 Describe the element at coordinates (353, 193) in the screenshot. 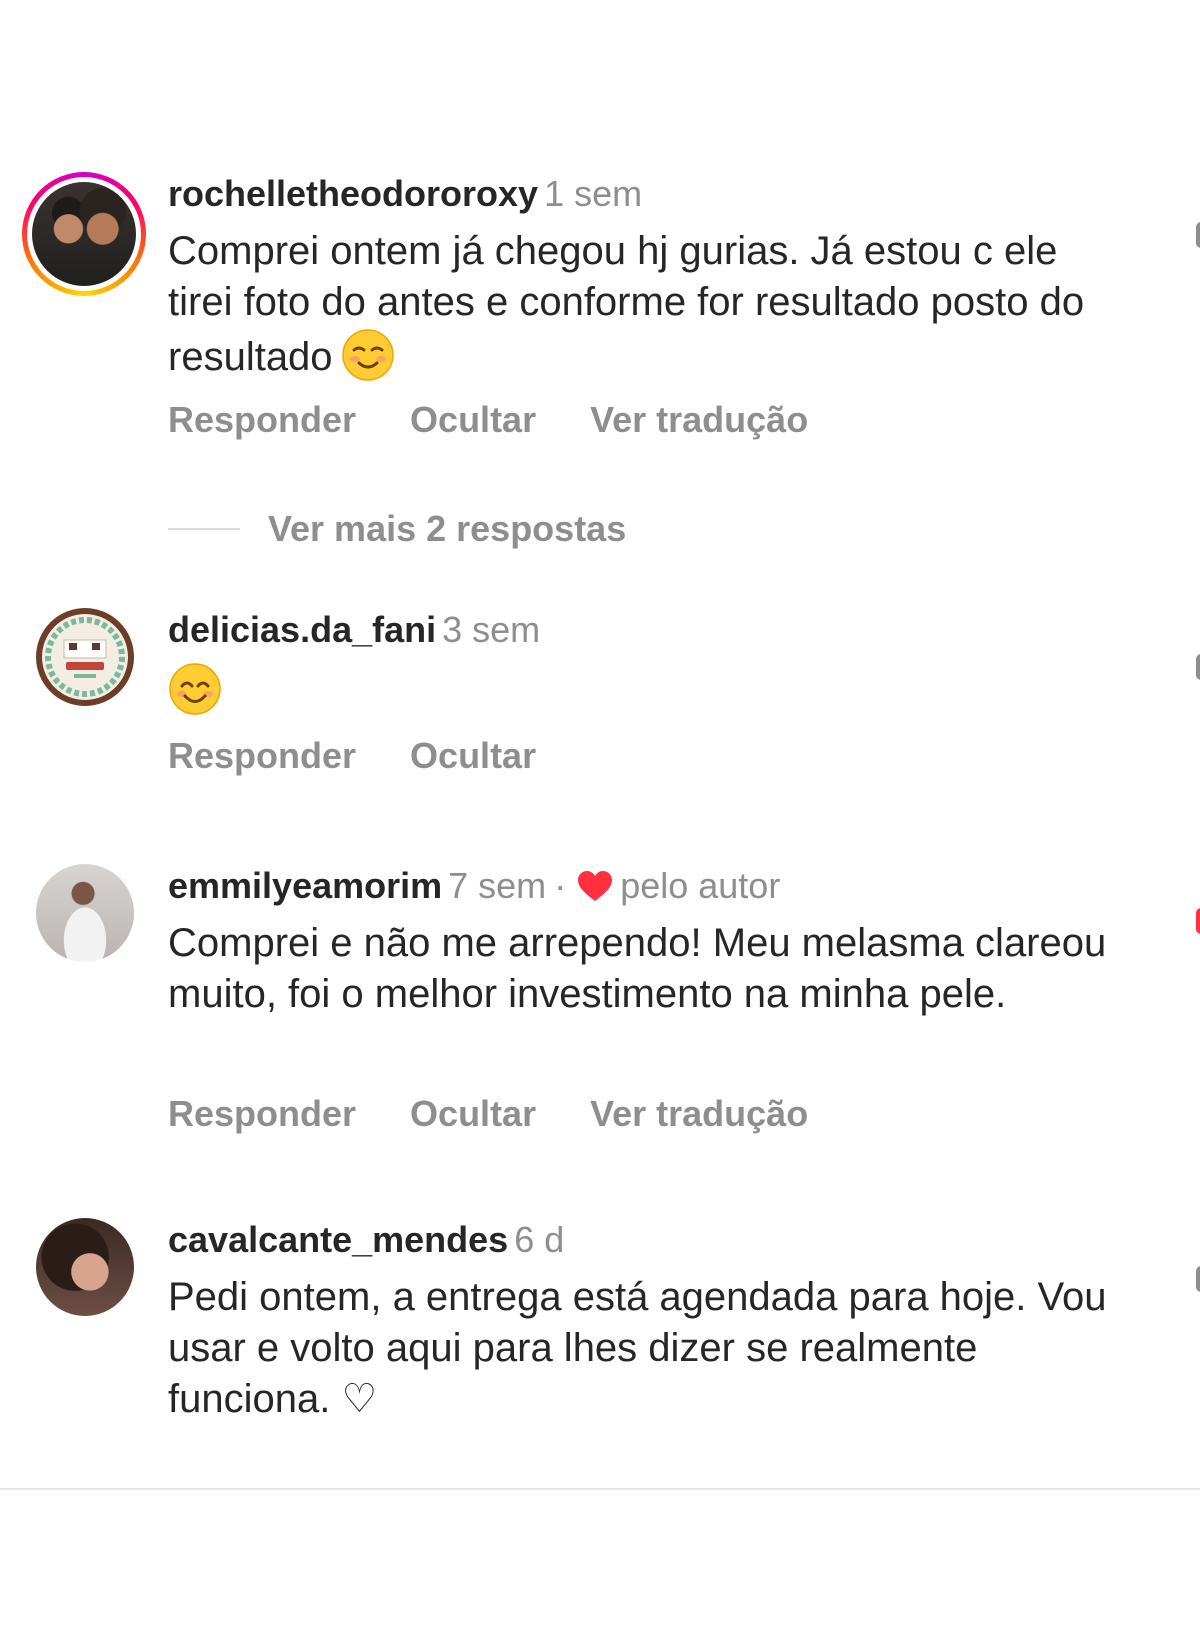

I see `username: rochelletheodororoxy` at that location.